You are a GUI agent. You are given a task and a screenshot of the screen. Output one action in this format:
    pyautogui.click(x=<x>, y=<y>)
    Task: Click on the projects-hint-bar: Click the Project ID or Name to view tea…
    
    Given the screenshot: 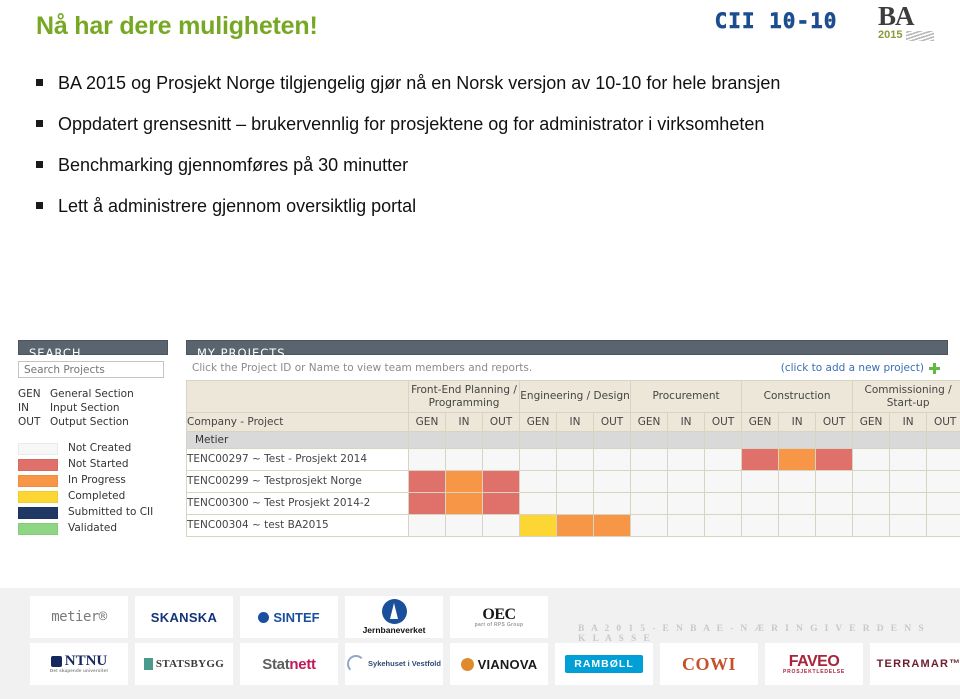 What is the action you would take?
    pyautogui.click(x=567, y=367)
    